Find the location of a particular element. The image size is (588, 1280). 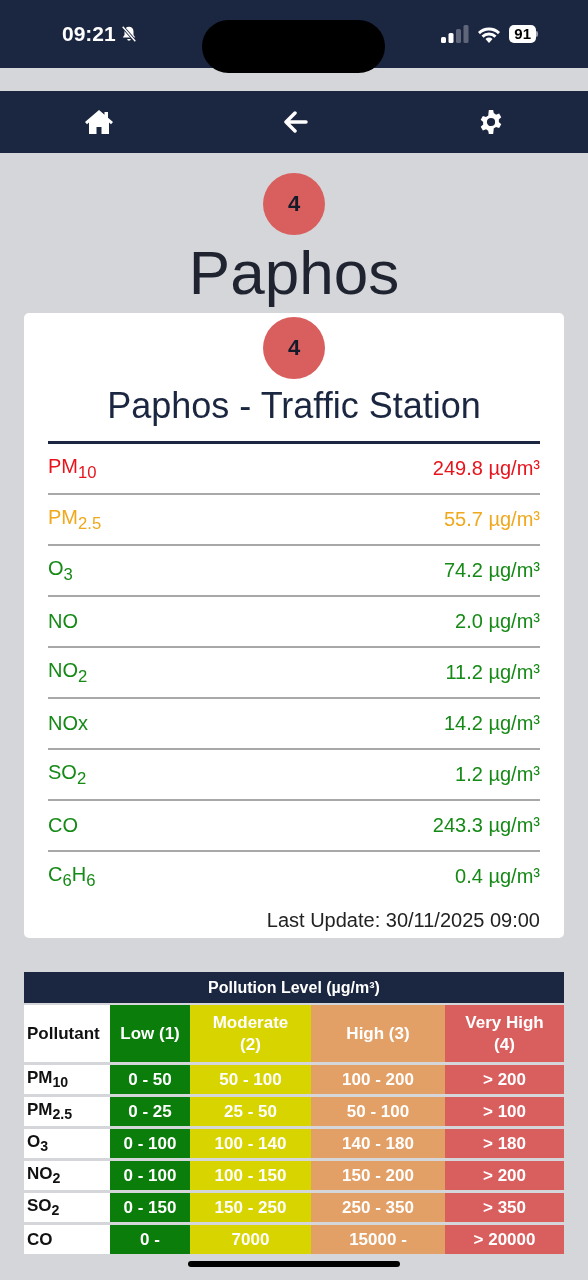

table-cell: 100 - 150 is located at coordinates (250, 1175).